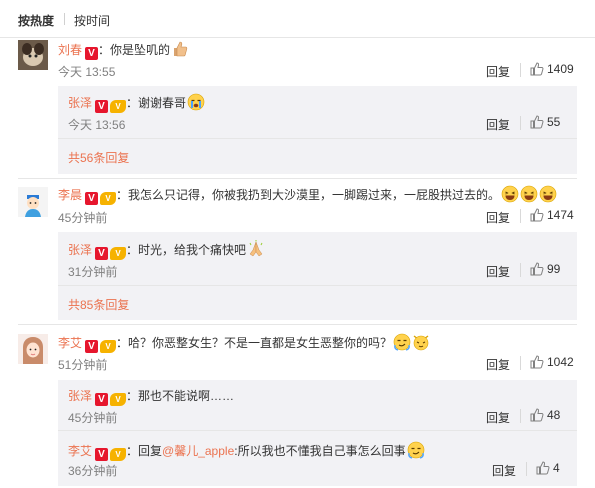  Describe the element at coordinates (97, 125) in the screenshot. I see `reply-time: 今天 13:56` at that location.